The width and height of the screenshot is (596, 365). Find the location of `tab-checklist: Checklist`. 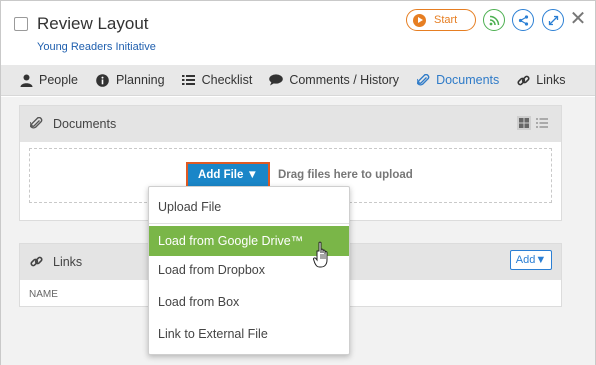

tab-checklist: Checklist is located at coordinates (217, 80).